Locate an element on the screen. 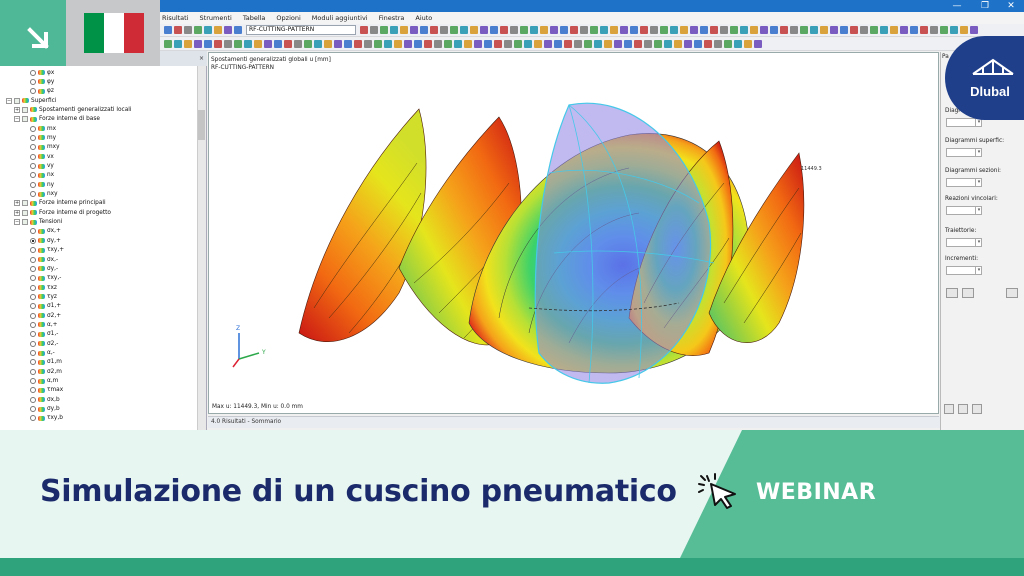 This screenshot has width=1024, height=576. navigator-item: τxy,b is located at coordinates (46, 418).